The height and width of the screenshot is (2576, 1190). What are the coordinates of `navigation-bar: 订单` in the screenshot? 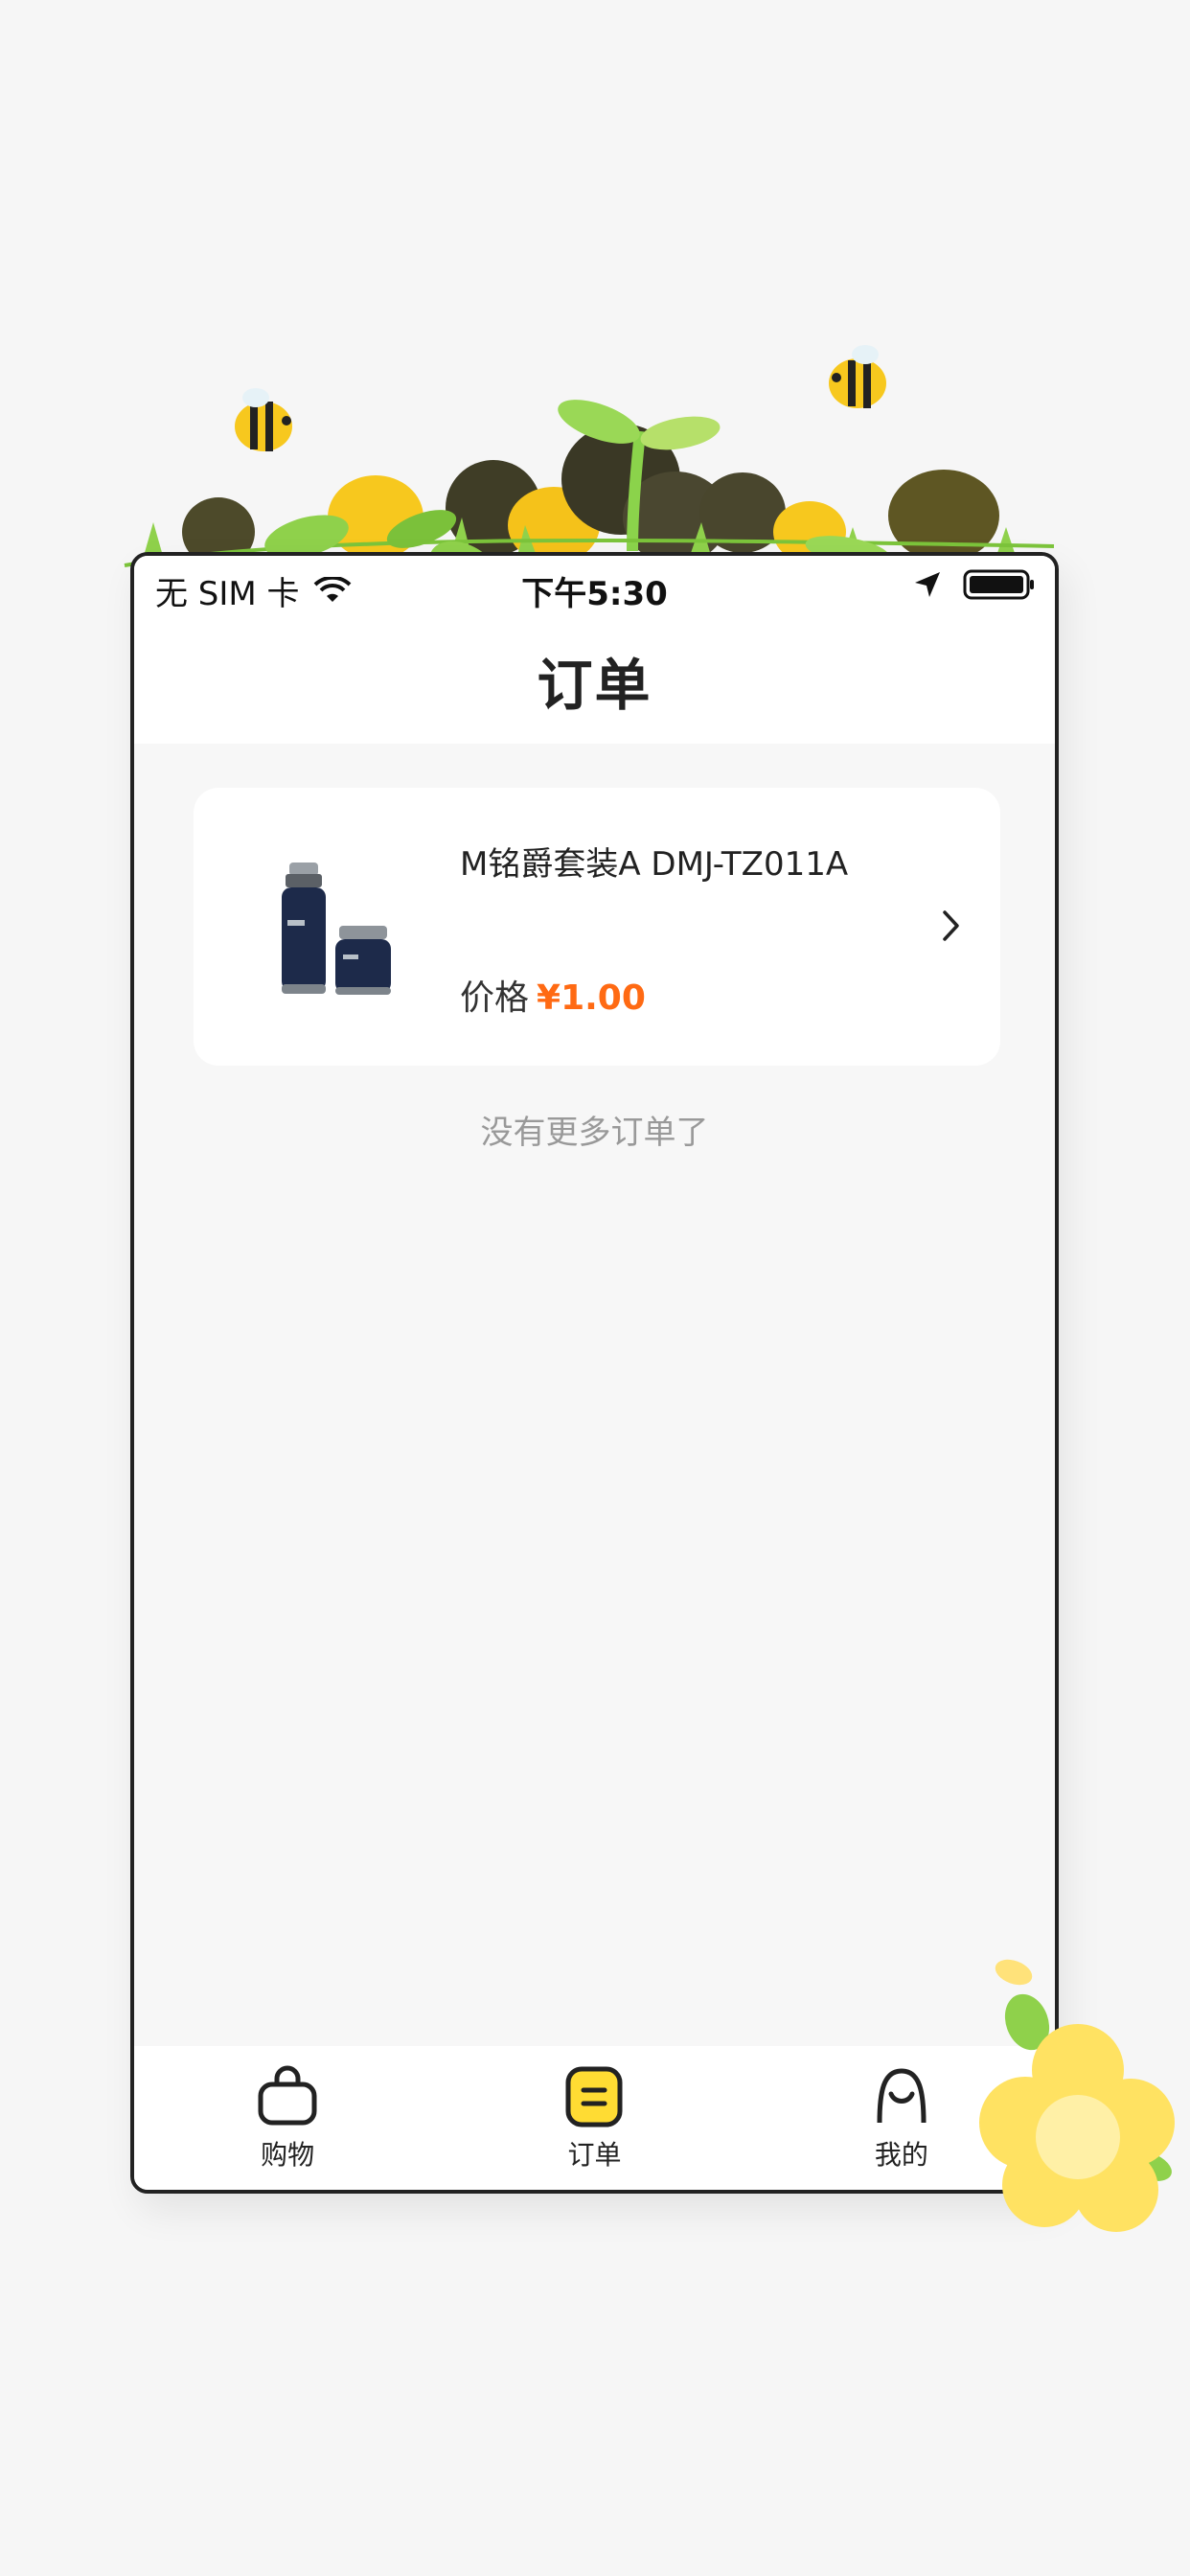 It's located at (594, 680).